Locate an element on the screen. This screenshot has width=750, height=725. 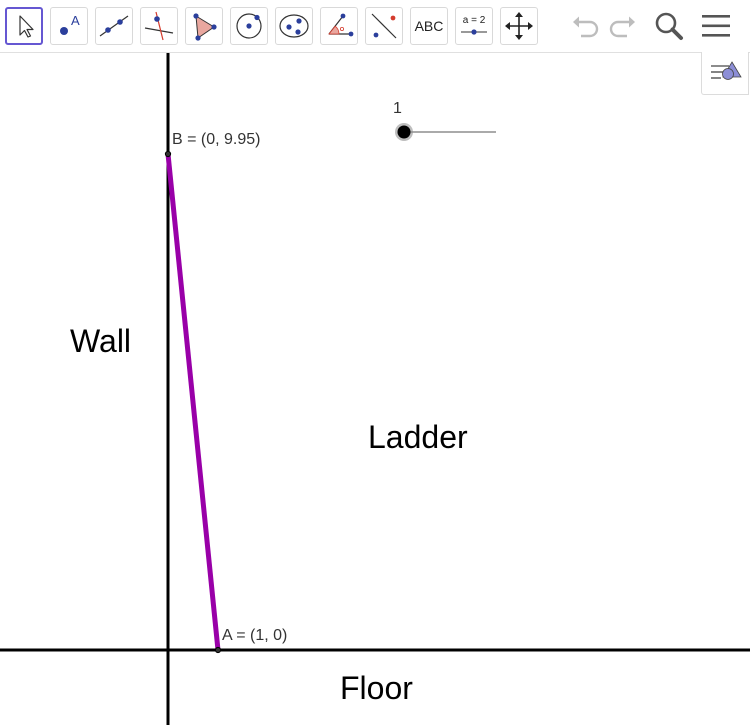
tool-circle is located at coordinates (249, 26).